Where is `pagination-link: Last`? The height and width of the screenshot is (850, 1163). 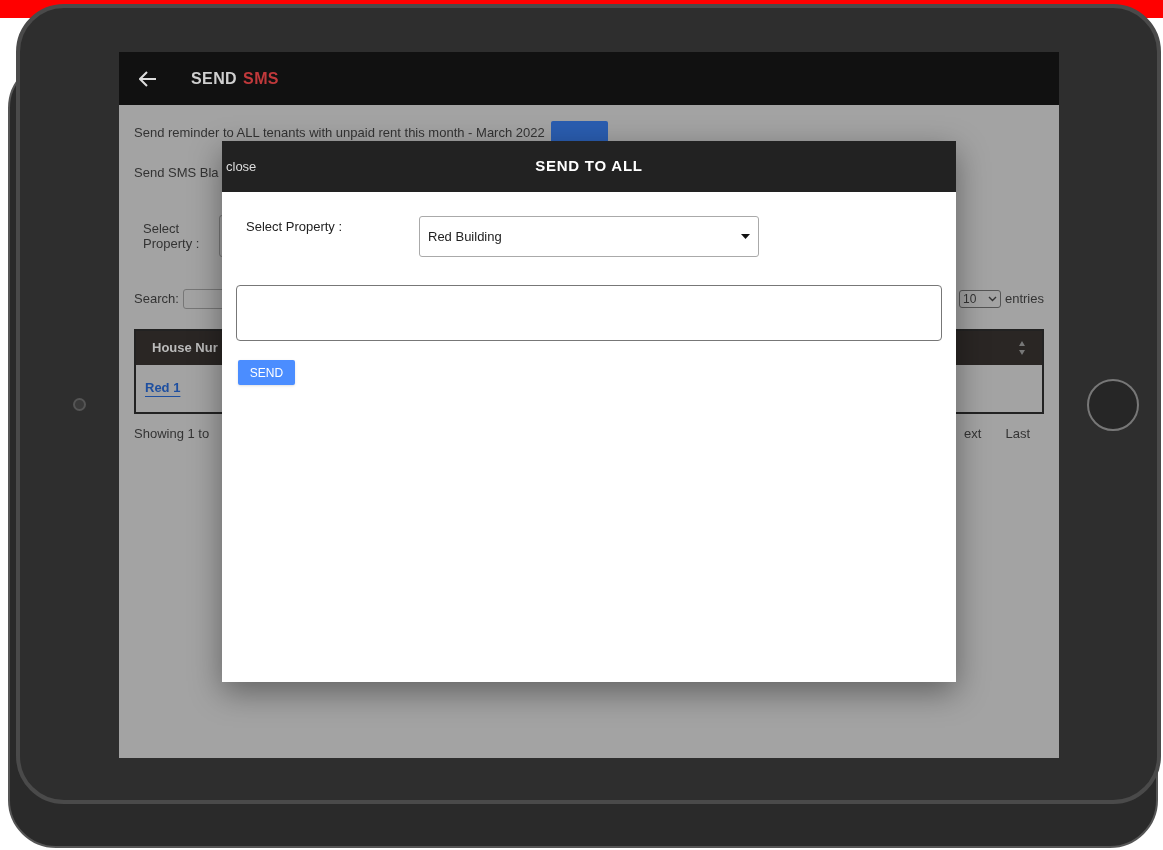
pagination-link: Last is located at coordinates (1017, 433).